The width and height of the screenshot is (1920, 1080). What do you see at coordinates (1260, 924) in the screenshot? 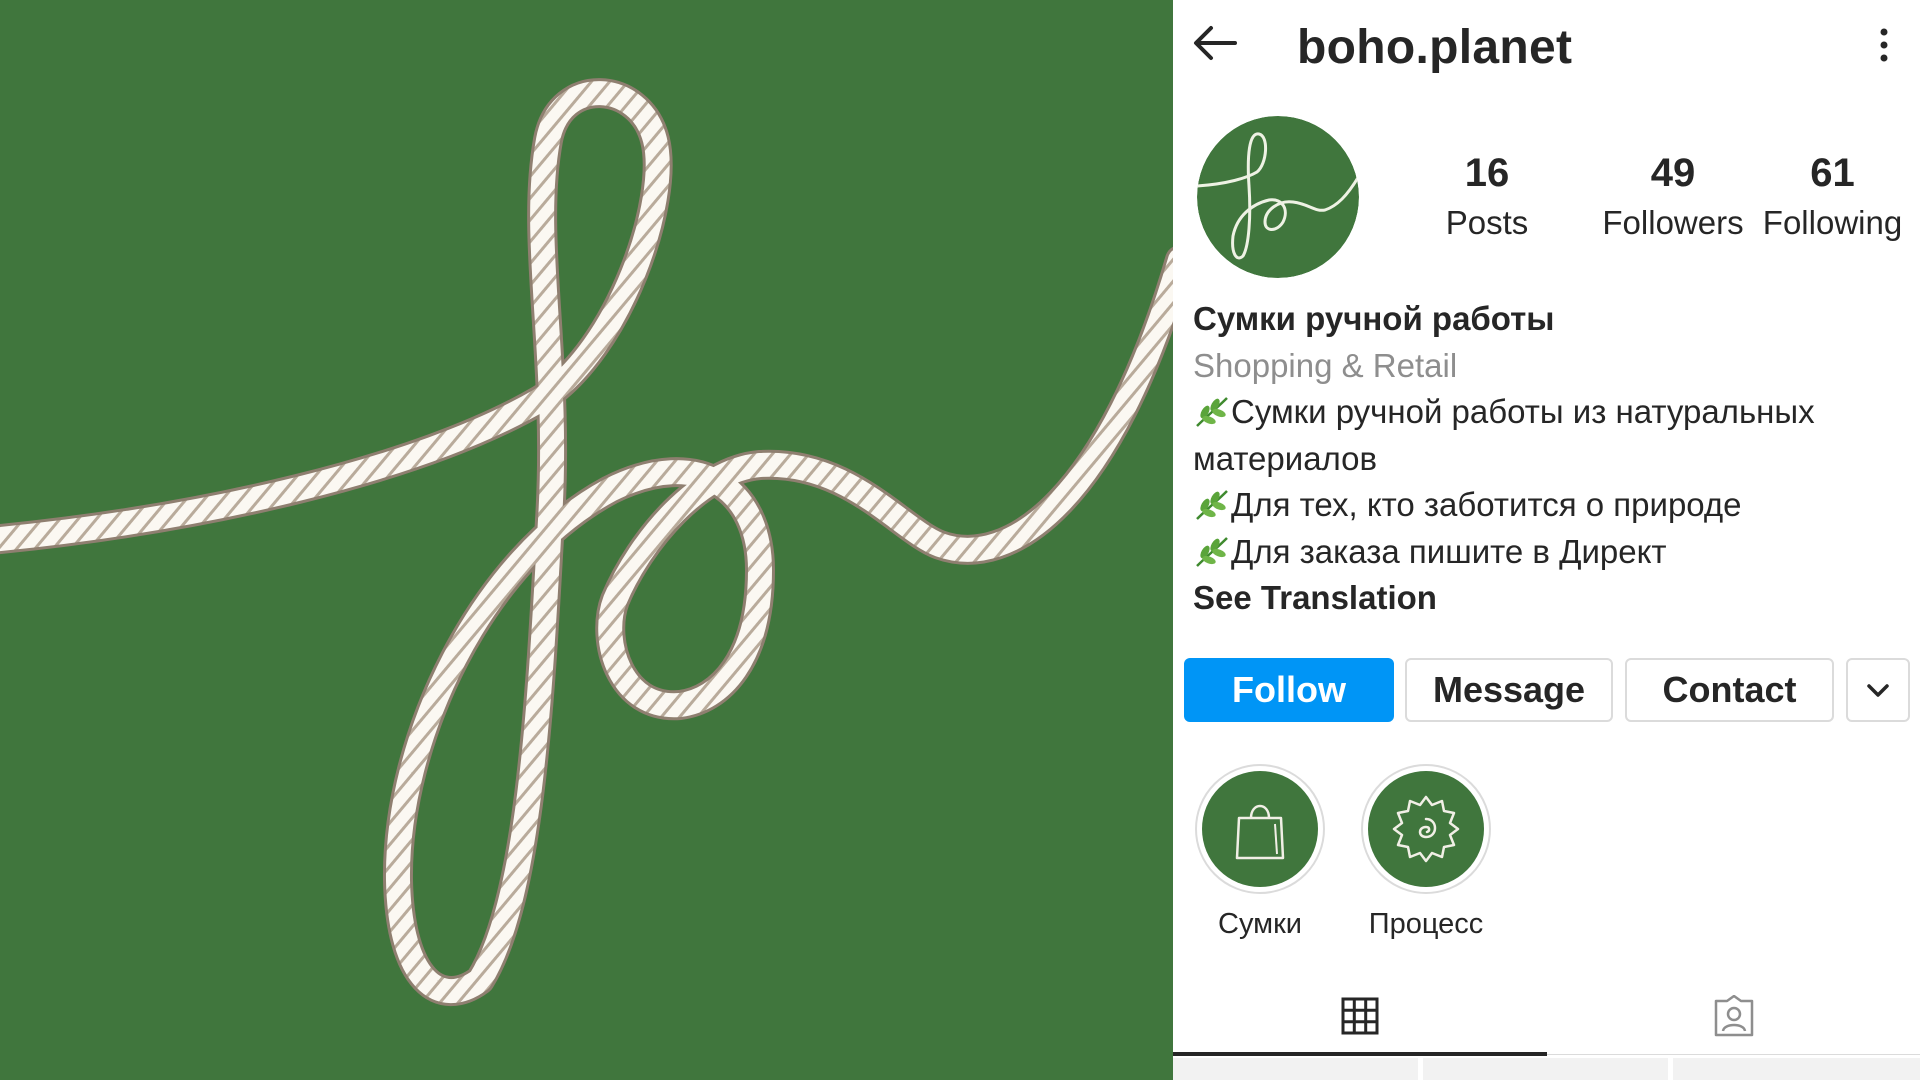
I see `highlight-label: Сумки` at bounding box center [1260, 924].